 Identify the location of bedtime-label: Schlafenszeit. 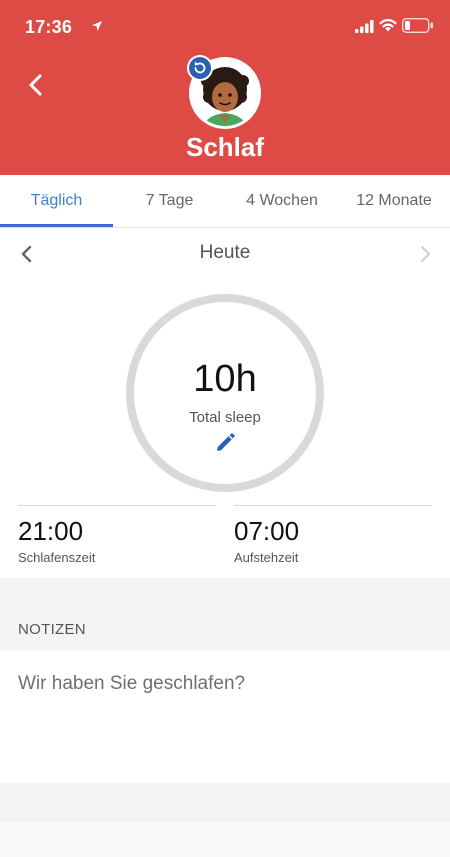
(57, 557).